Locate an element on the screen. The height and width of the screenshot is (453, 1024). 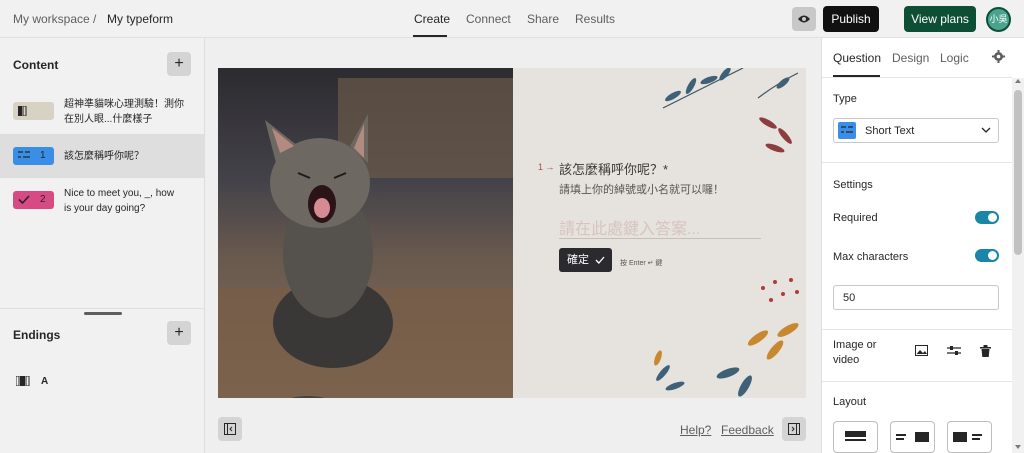
endings-title: Endings is located at coordinates (37, 335).